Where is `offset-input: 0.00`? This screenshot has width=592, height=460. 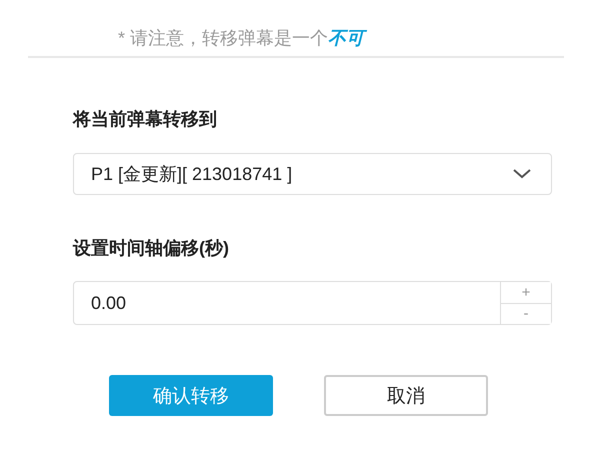
offset-input: 0.00 is located at coordinates (287, 303).